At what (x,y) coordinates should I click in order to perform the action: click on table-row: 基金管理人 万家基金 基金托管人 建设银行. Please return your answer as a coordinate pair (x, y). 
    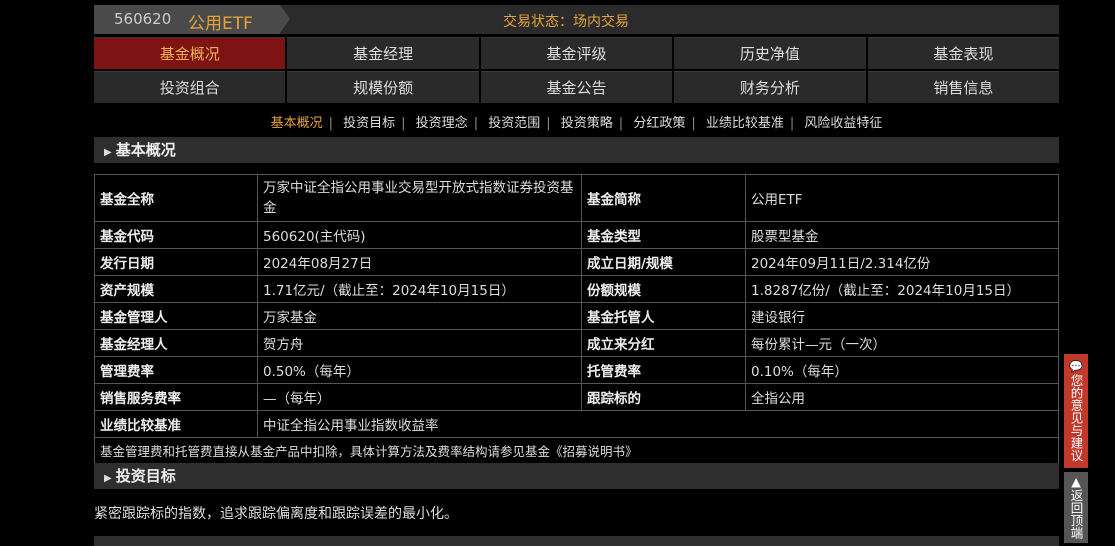
    Looking at the image, I should click on (576, 316).